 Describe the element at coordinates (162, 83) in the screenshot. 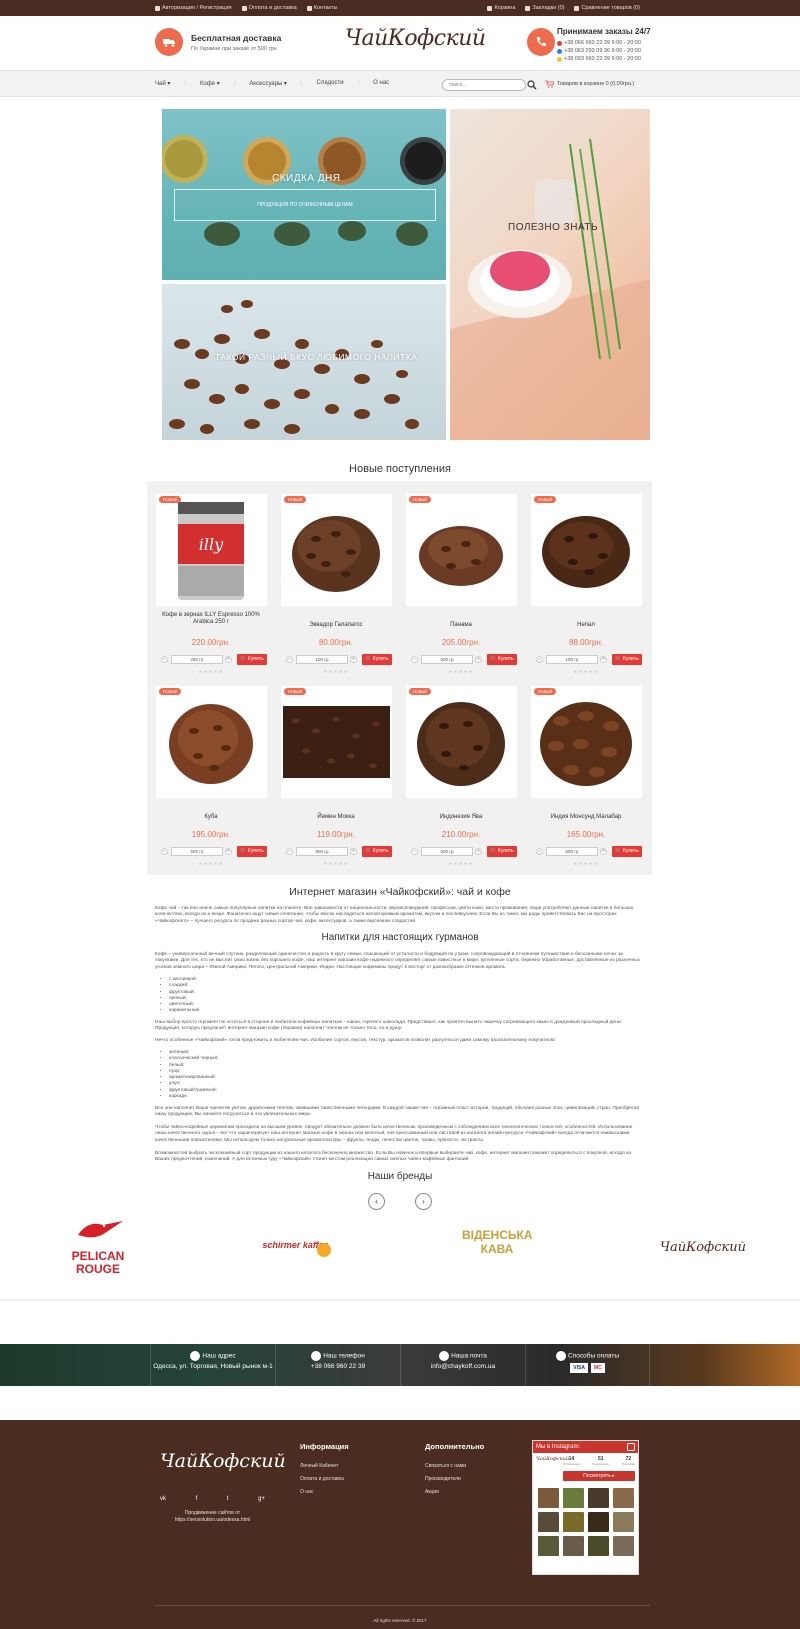

I see `nav-item-tea: Чай ▾` at that location.